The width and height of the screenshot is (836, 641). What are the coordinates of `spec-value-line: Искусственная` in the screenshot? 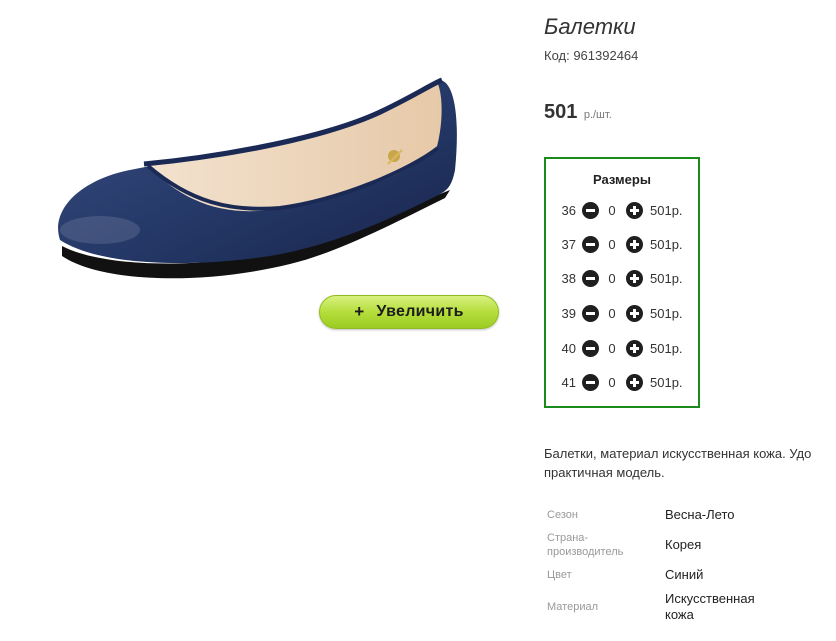 It's located at (710, 598).